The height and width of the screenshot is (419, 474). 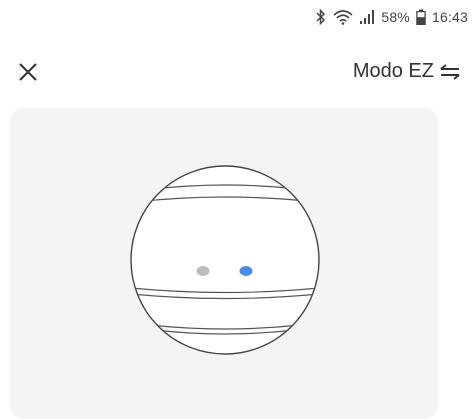 I want to click on close-button, so click(x=28, y=72).